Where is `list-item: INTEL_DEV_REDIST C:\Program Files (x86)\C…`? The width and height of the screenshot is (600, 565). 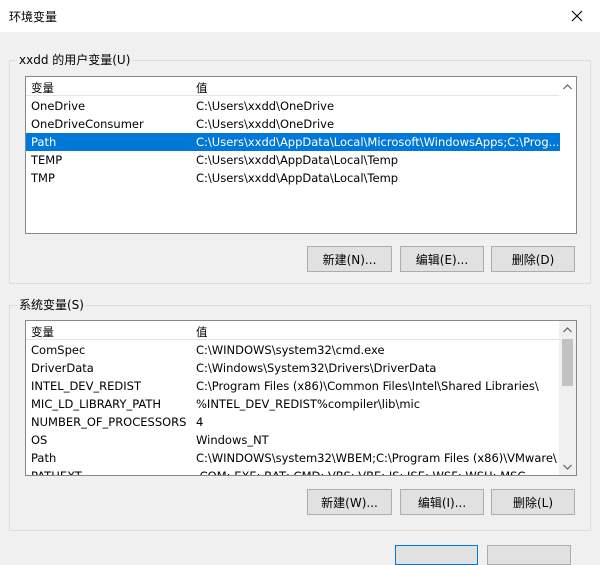
list-item: INTEL_DEV_REDIST C:\Program Files (x86)\C… is located at coordinates (293, 386).